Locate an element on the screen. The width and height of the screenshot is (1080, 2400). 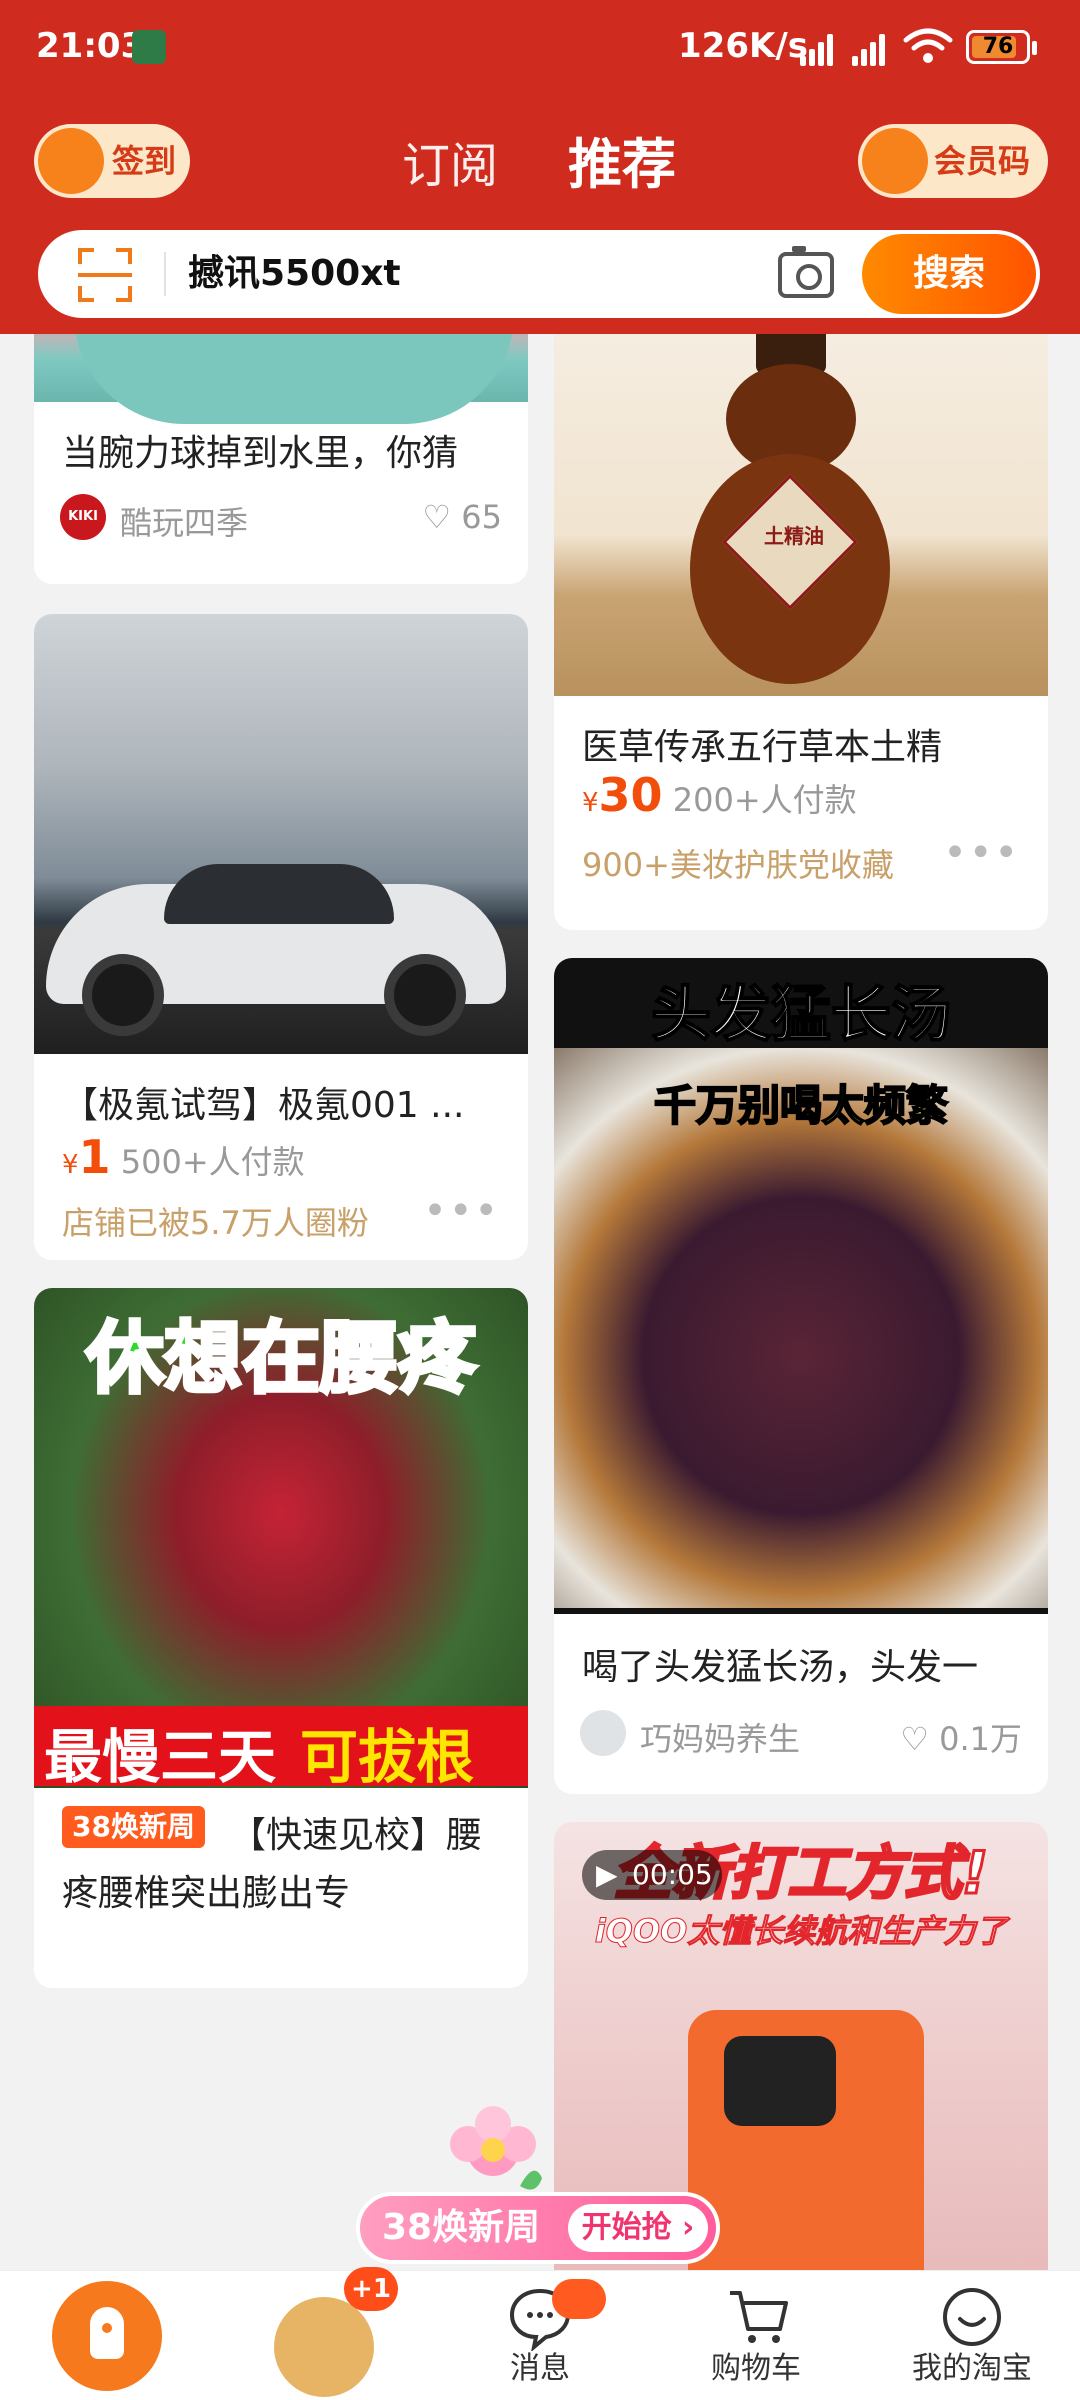
shop-hint: 店铺已被5.7万人圈粉 is located at coordinates (215, 1223).